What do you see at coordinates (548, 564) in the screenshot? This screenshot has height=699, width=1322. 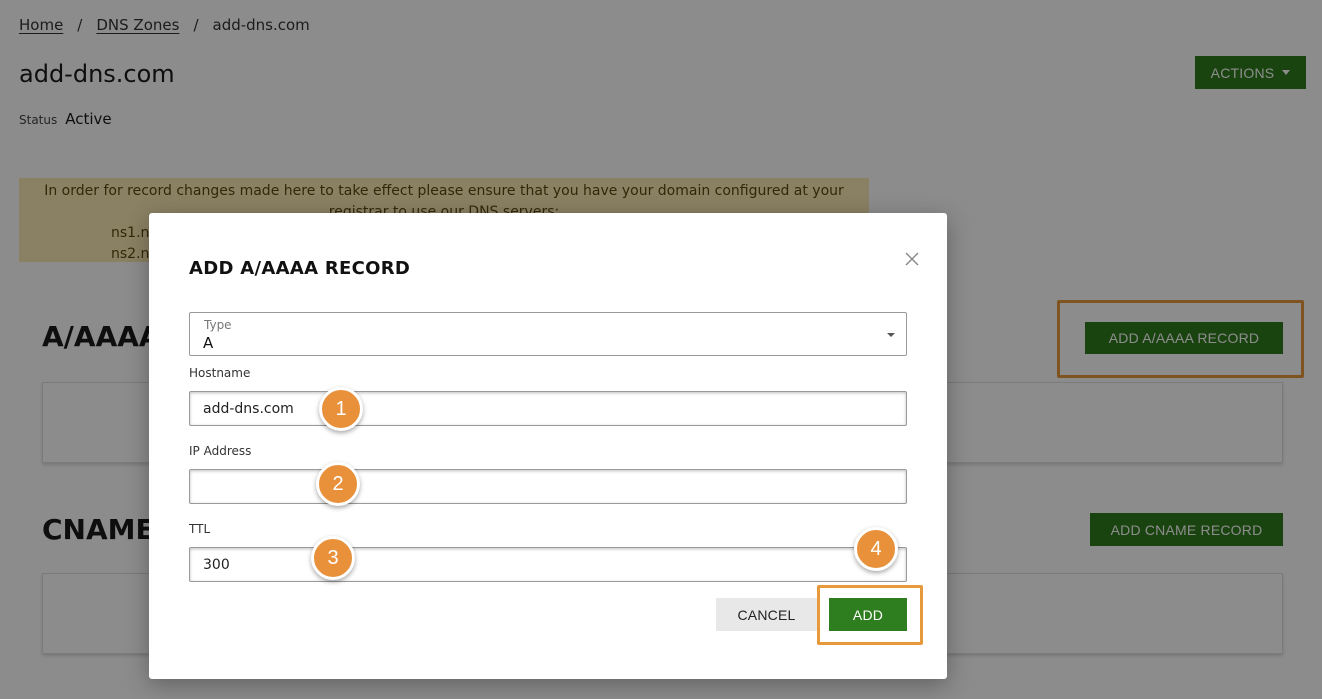 I see `ttl-input` at bounding box center [548, 564].